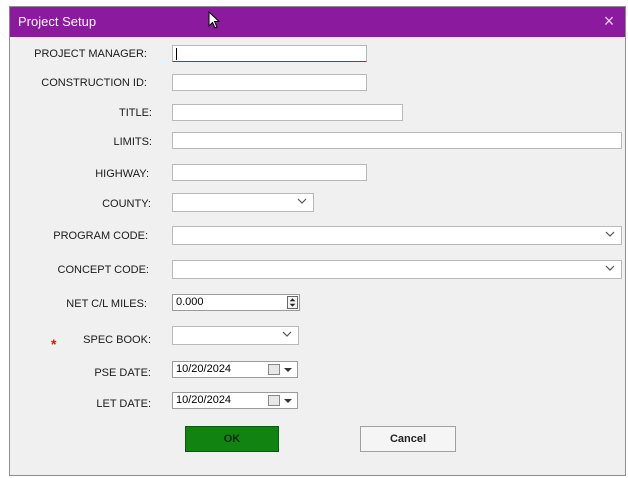 The height and width of the screenshot is (478, 628). Describe the element at coordinates (292, 302) in the screenshot. I see `spinner-icon` at that location.